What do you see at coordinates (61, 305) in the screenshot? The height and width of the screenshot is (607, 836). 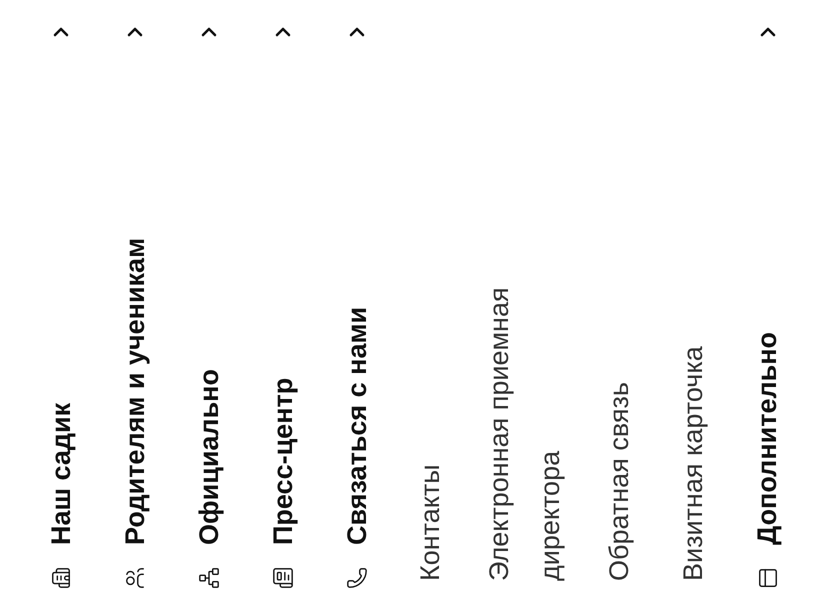 I see `menu-section-link: Наш садик` at bounding box center [61, 305].